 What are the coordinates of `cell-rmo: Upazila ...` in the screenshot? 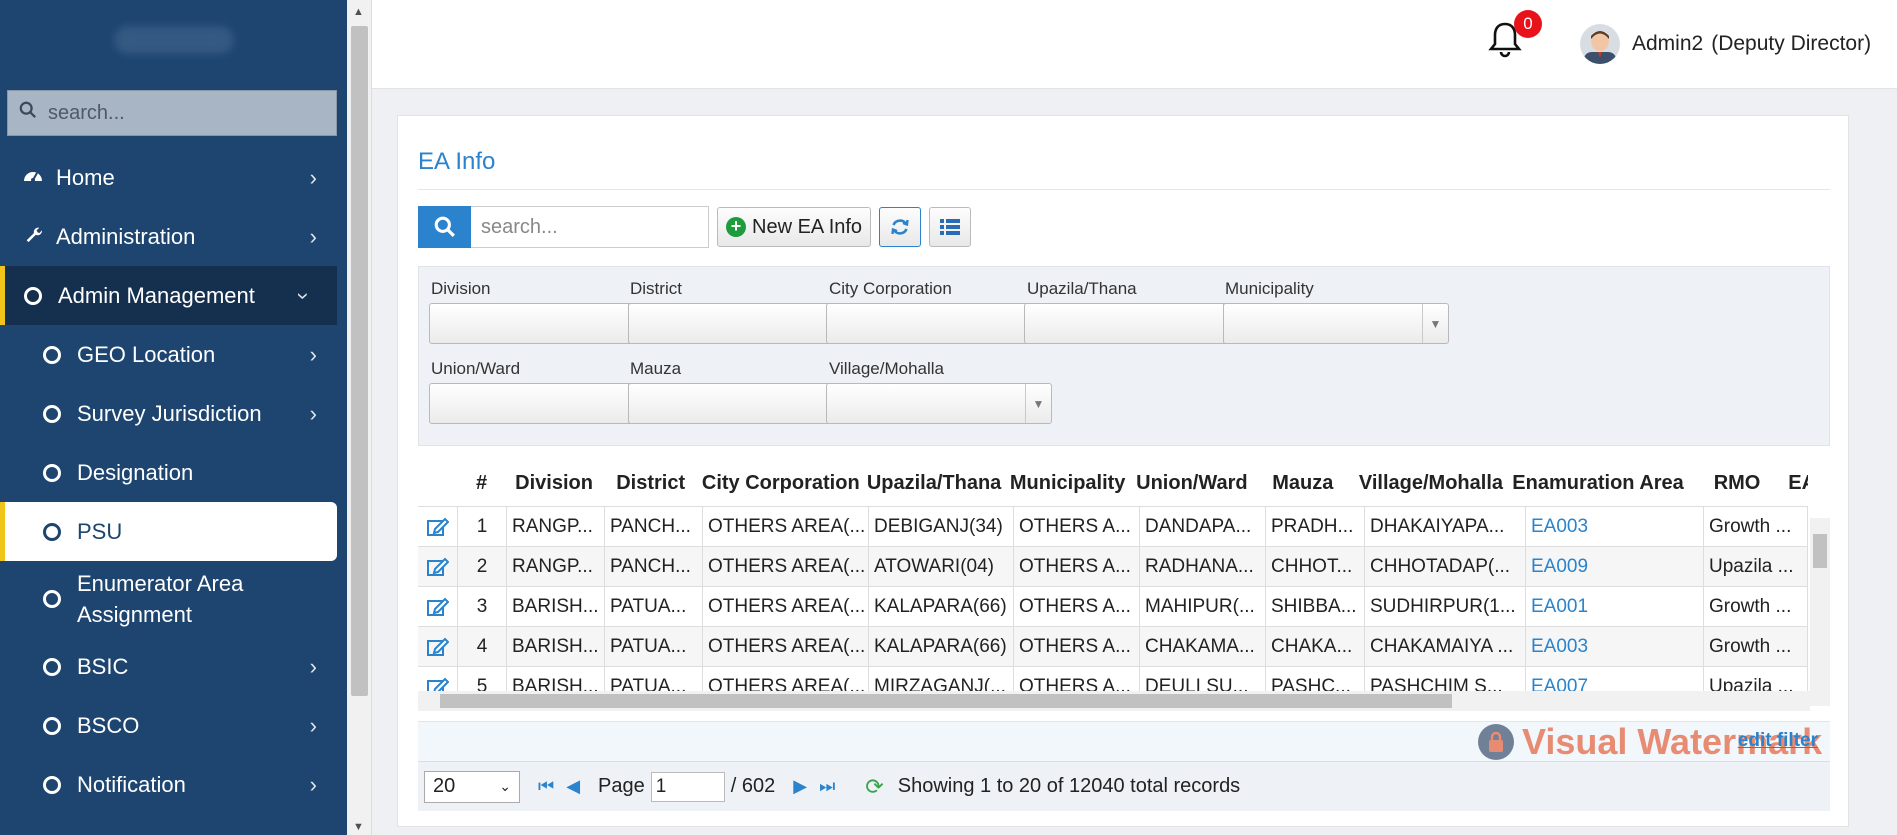 It's located at (1756, 567).